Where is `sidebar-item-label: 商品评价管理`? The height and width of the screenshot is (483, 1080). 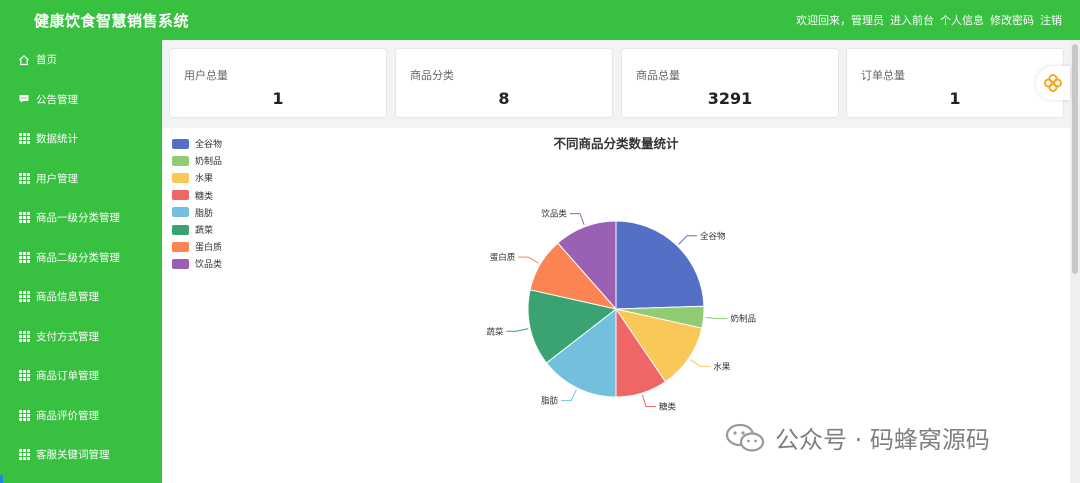
sidebar-item-label: 商品评价管理 is located at coordinates (67, 415).